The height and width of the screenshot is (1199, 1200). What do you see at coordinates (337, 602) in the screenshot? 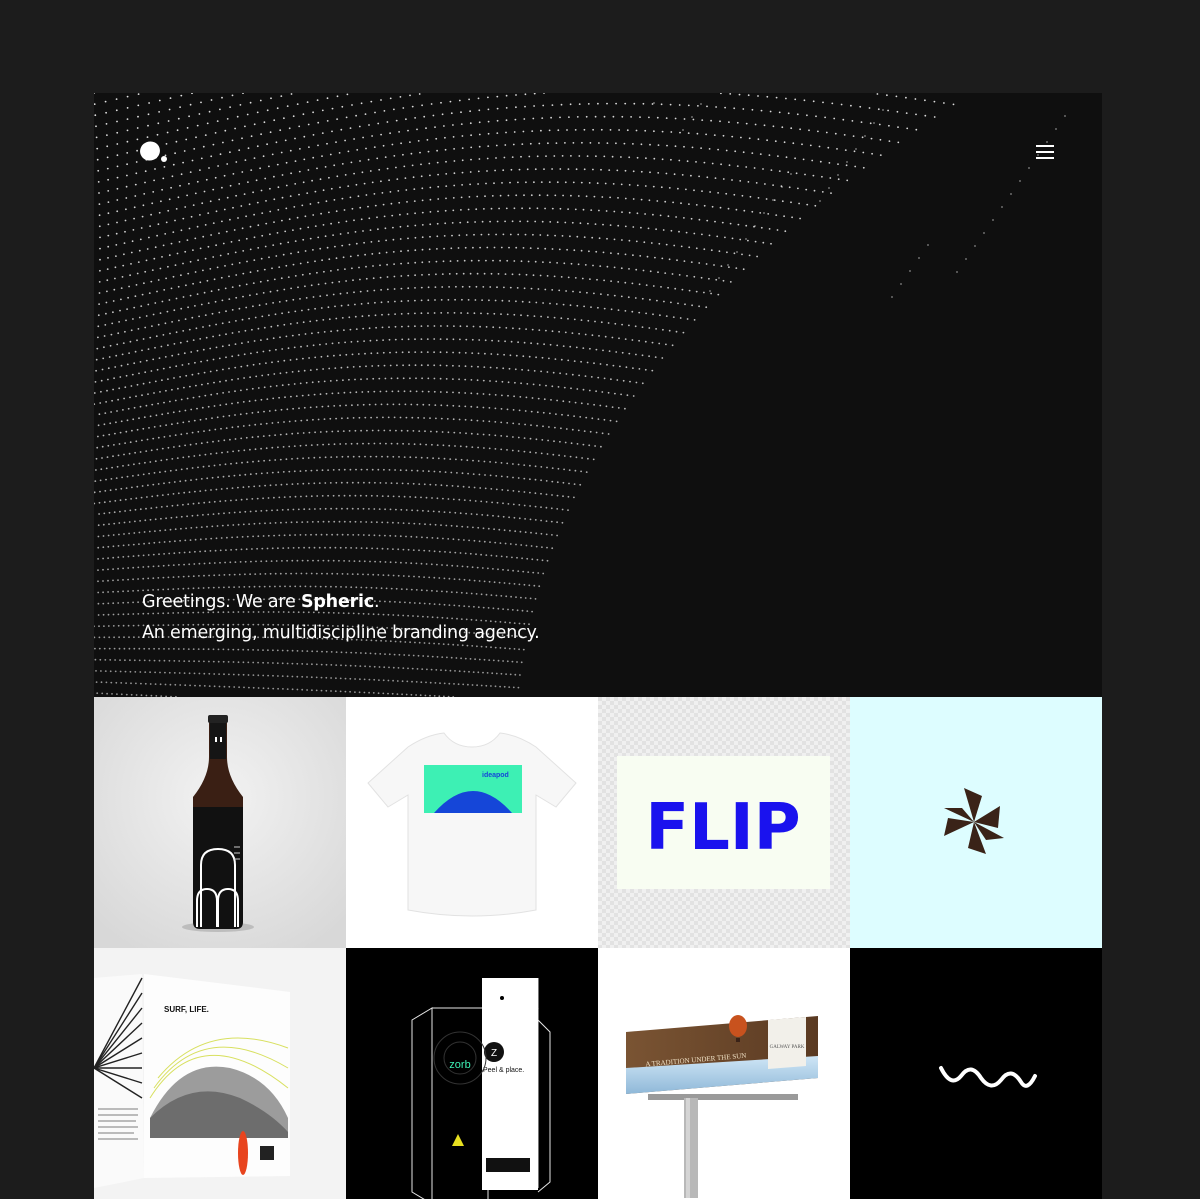
I see `brand-name: Spheric` at bounding box center [337, 602].